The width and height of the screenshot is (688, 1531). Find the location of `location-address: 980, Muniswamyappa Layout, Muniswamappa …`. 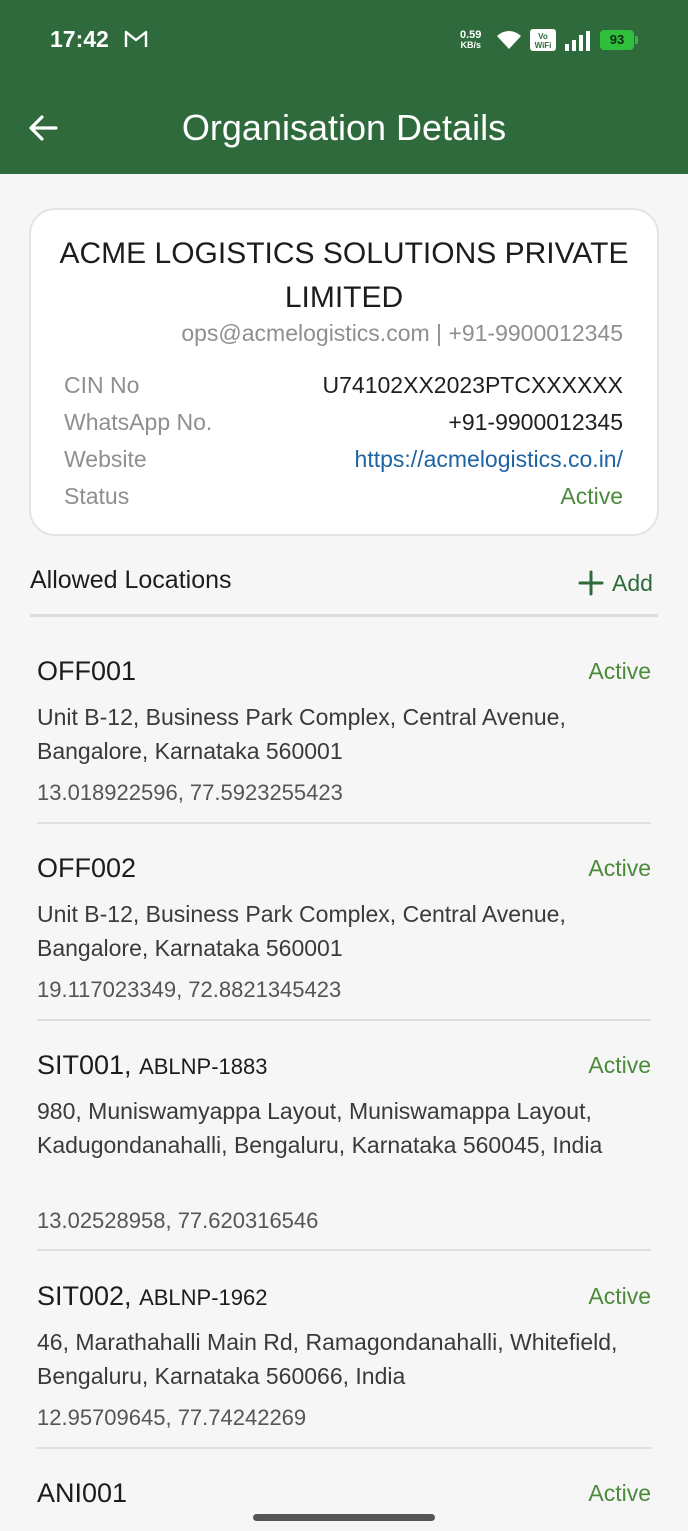

location-address: 980, Muniswamyappa Layout, Muniswamappa … is located at coordinates (320, 1128).